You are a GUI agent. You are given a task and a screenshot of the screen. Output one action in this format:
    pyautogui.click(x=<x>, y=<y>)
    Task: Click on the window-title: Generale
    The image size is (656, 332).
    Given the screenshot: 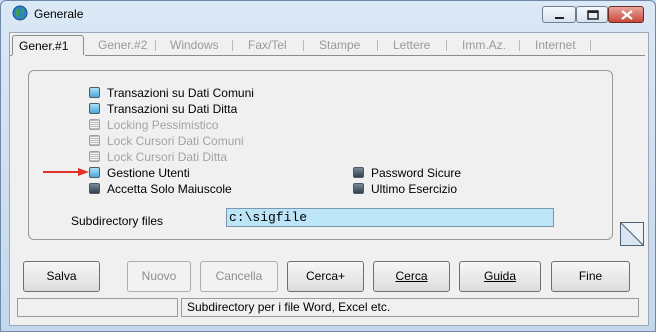 What is the action you would take?
    pyautogui.click(x=59, y=14)
    